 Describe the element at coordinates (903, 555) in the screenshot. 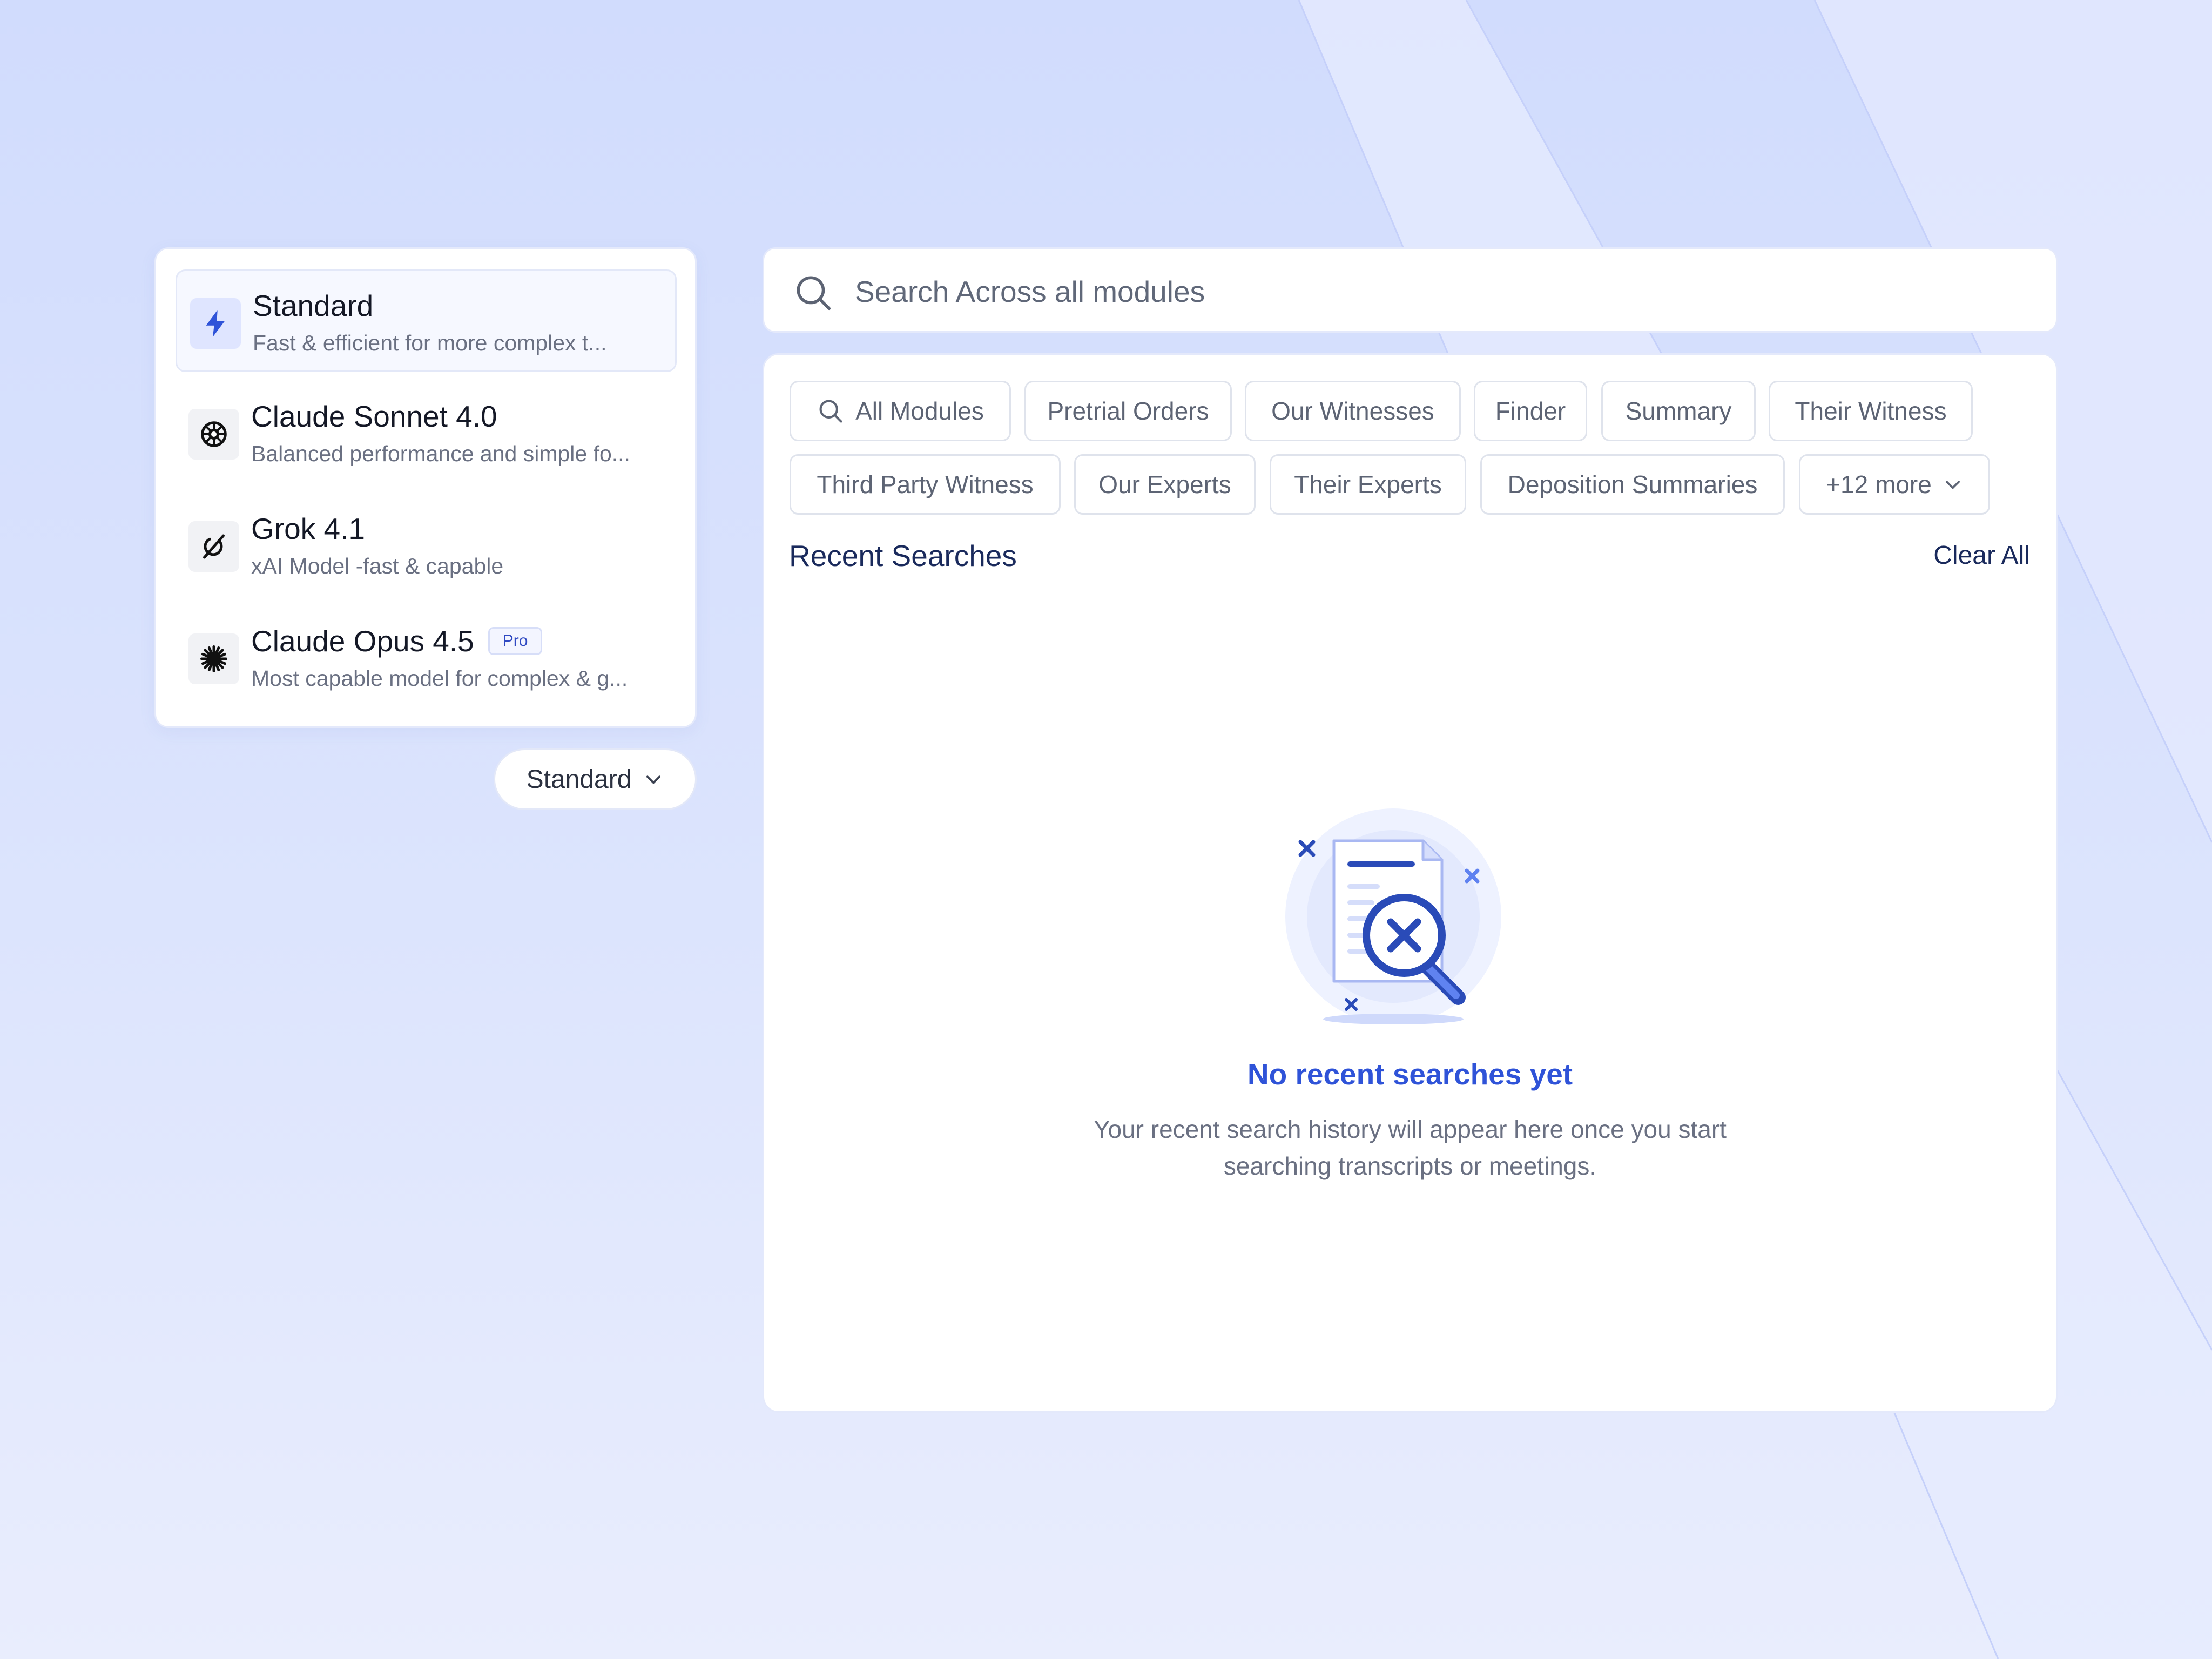

I see `recent-searches-heading: Recent Searches` at that location.